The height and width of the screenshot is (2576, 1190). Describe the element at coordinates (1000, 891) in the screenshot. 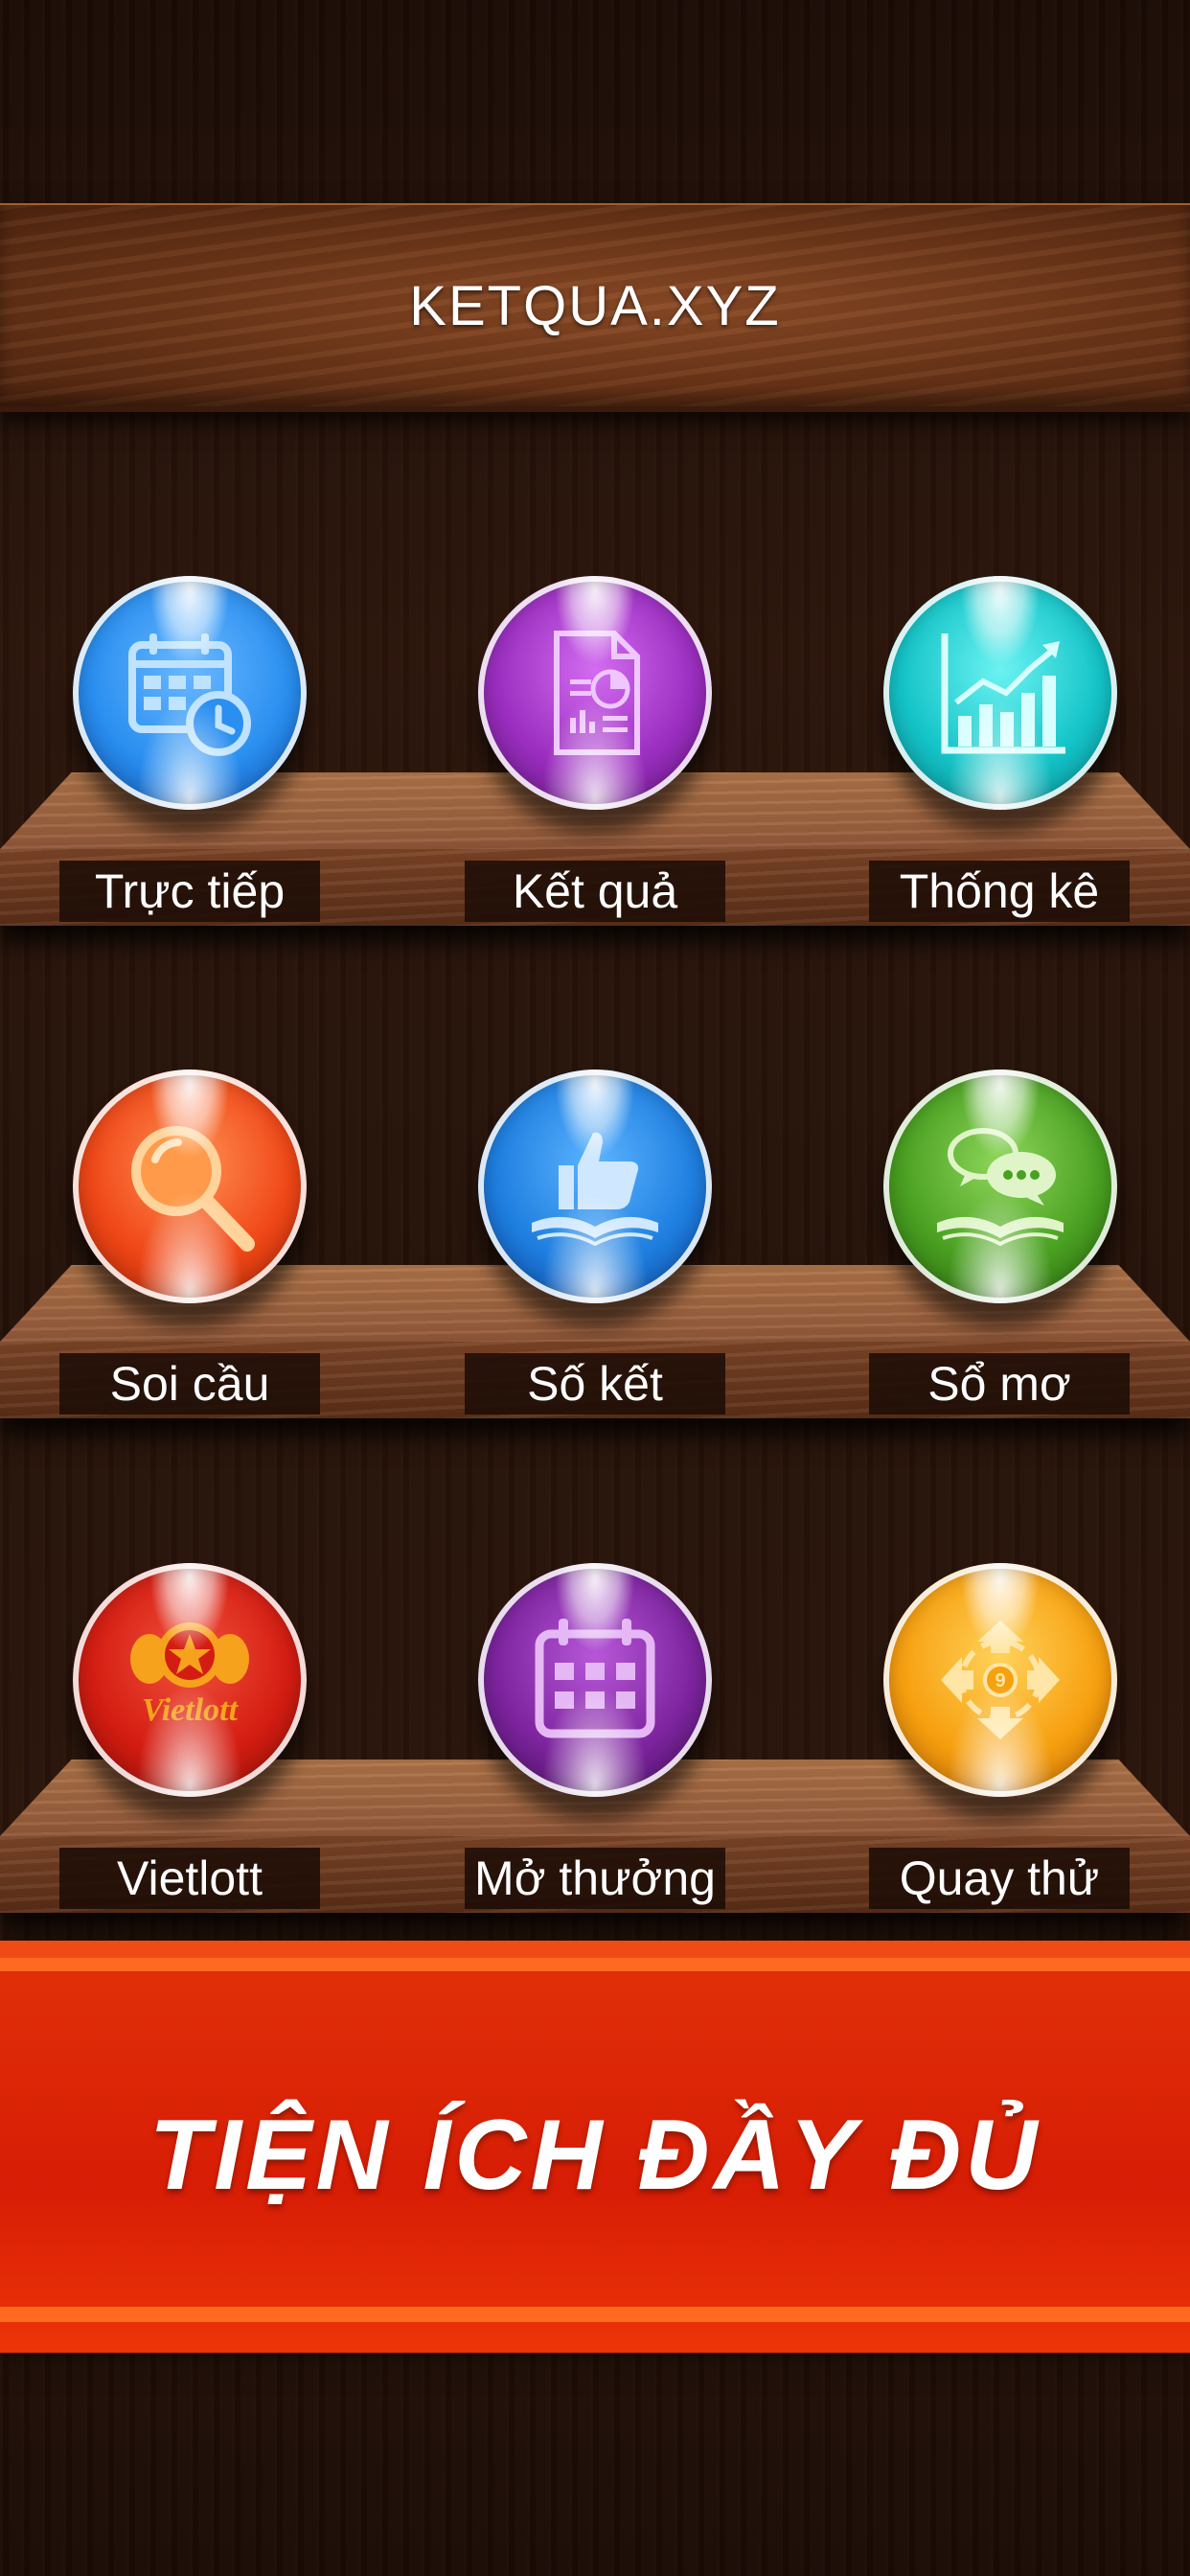

I see `label-thong-ke: Thống kê` at that location.